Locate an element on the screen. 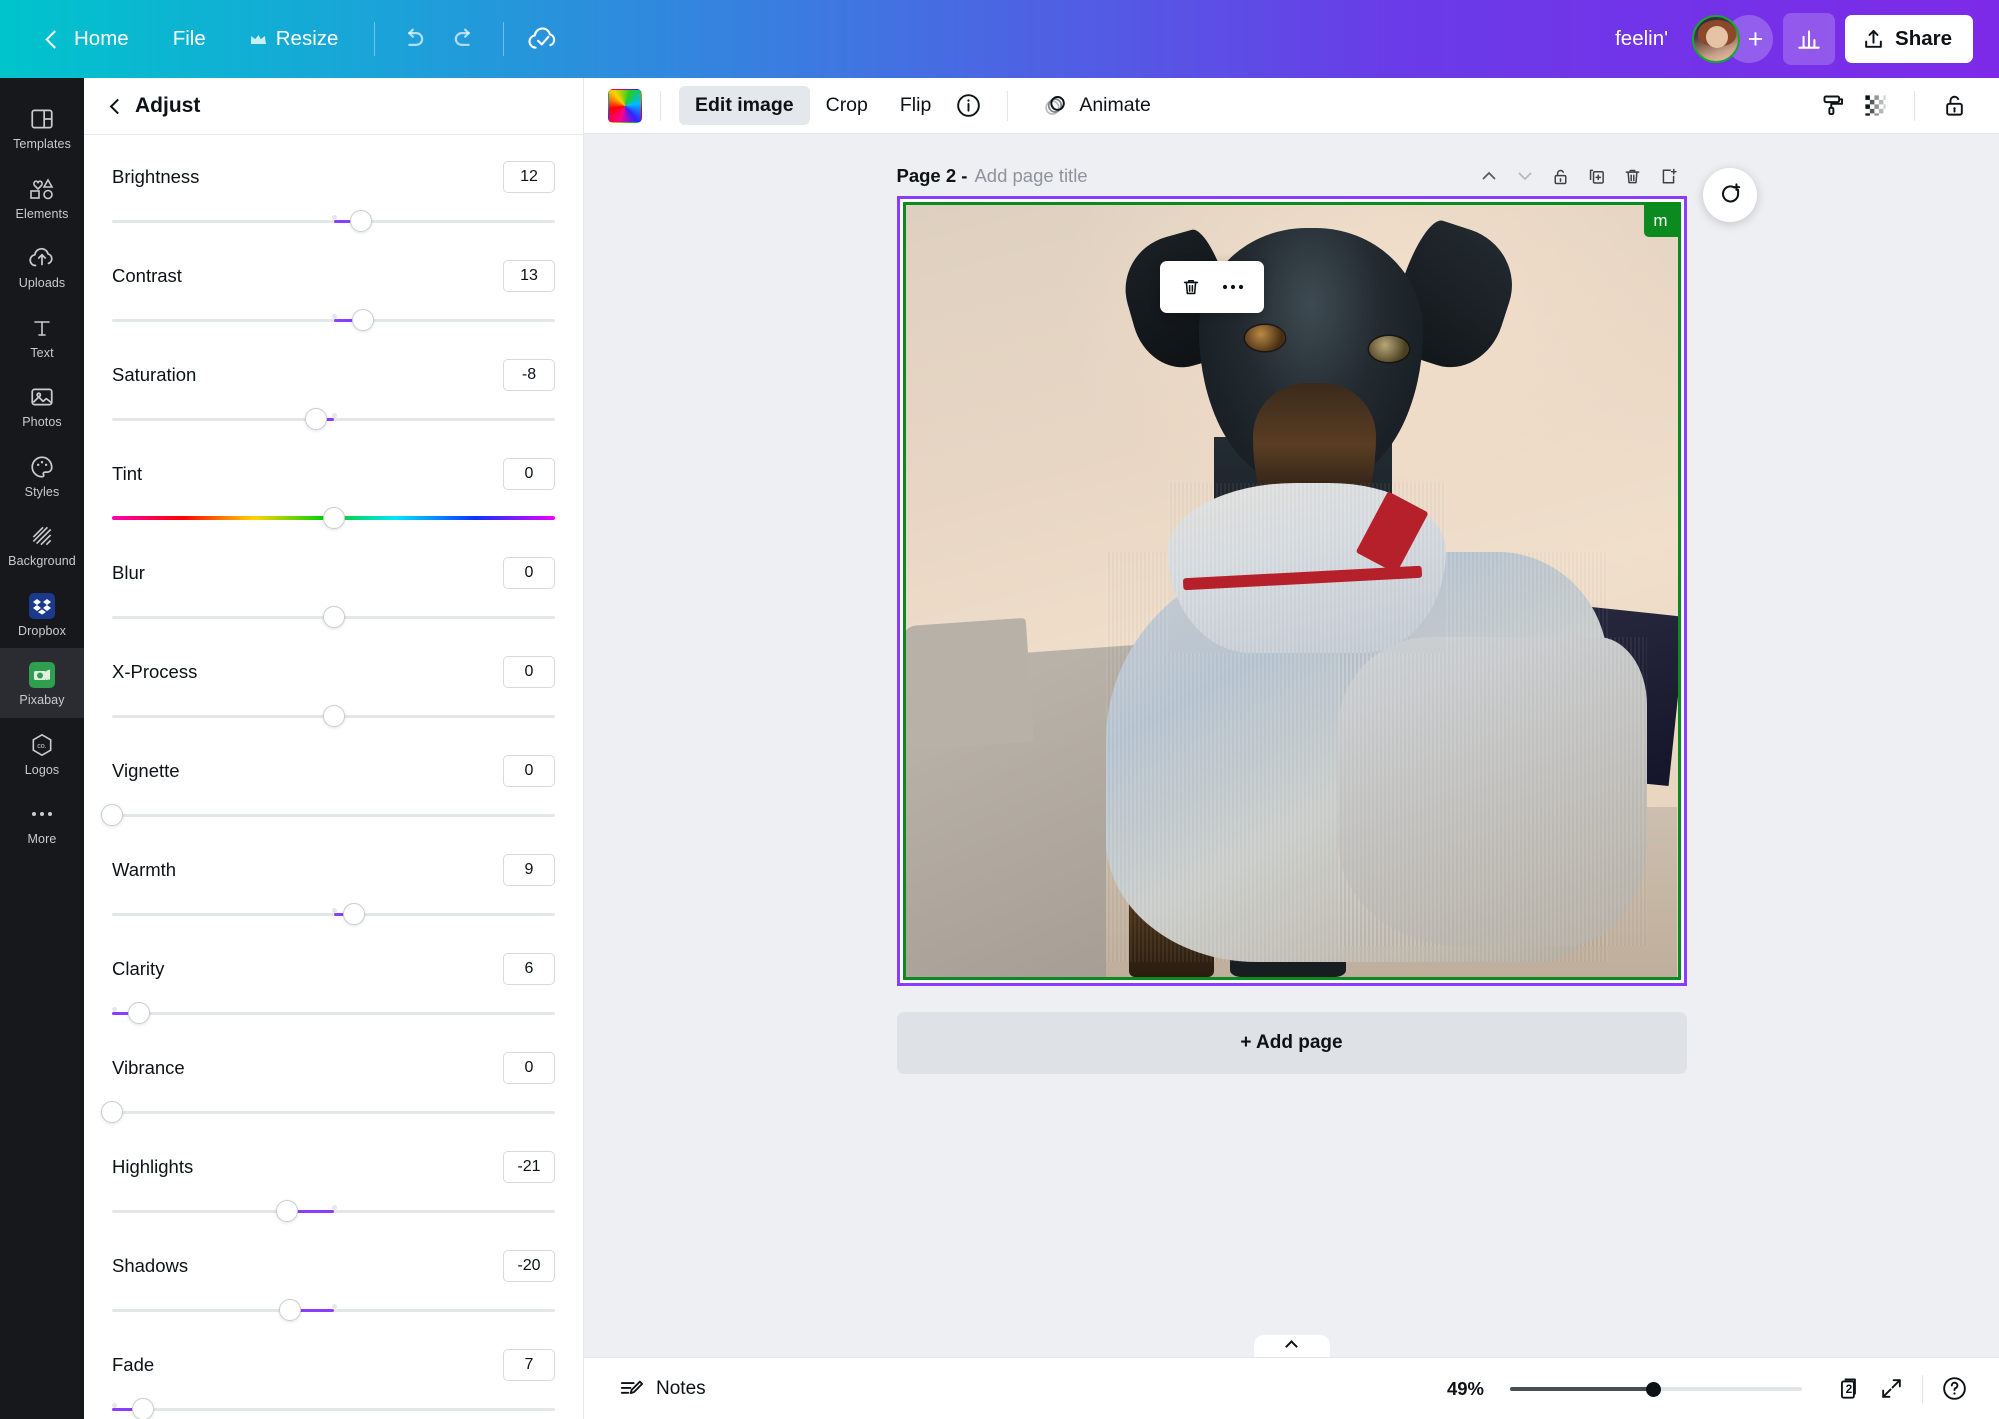 This screenshot has height=1419, width=1999. slider-value-input: 9 is located at coordinates (529, 870).